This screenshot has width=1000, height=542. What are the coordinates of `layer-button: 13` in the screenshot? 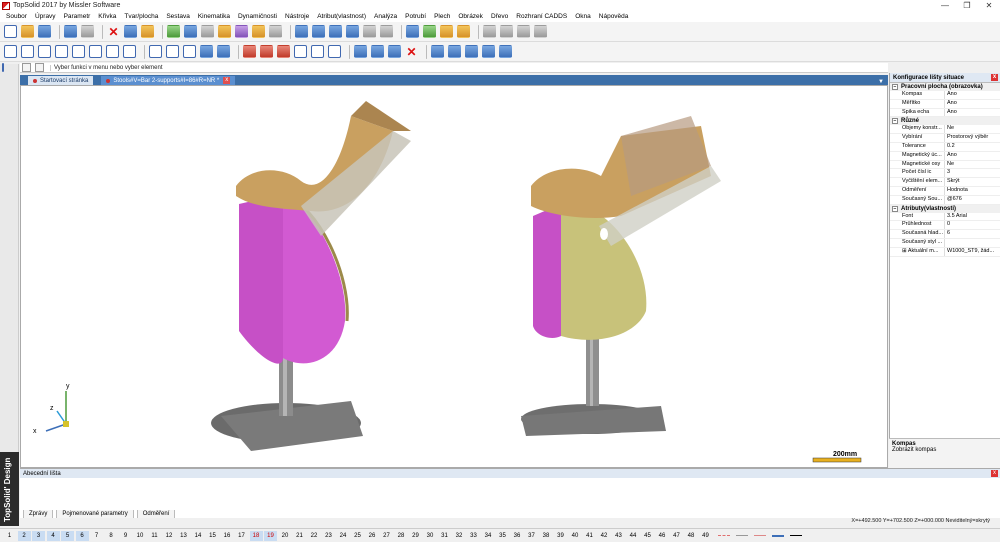 It's located at (183, 536).